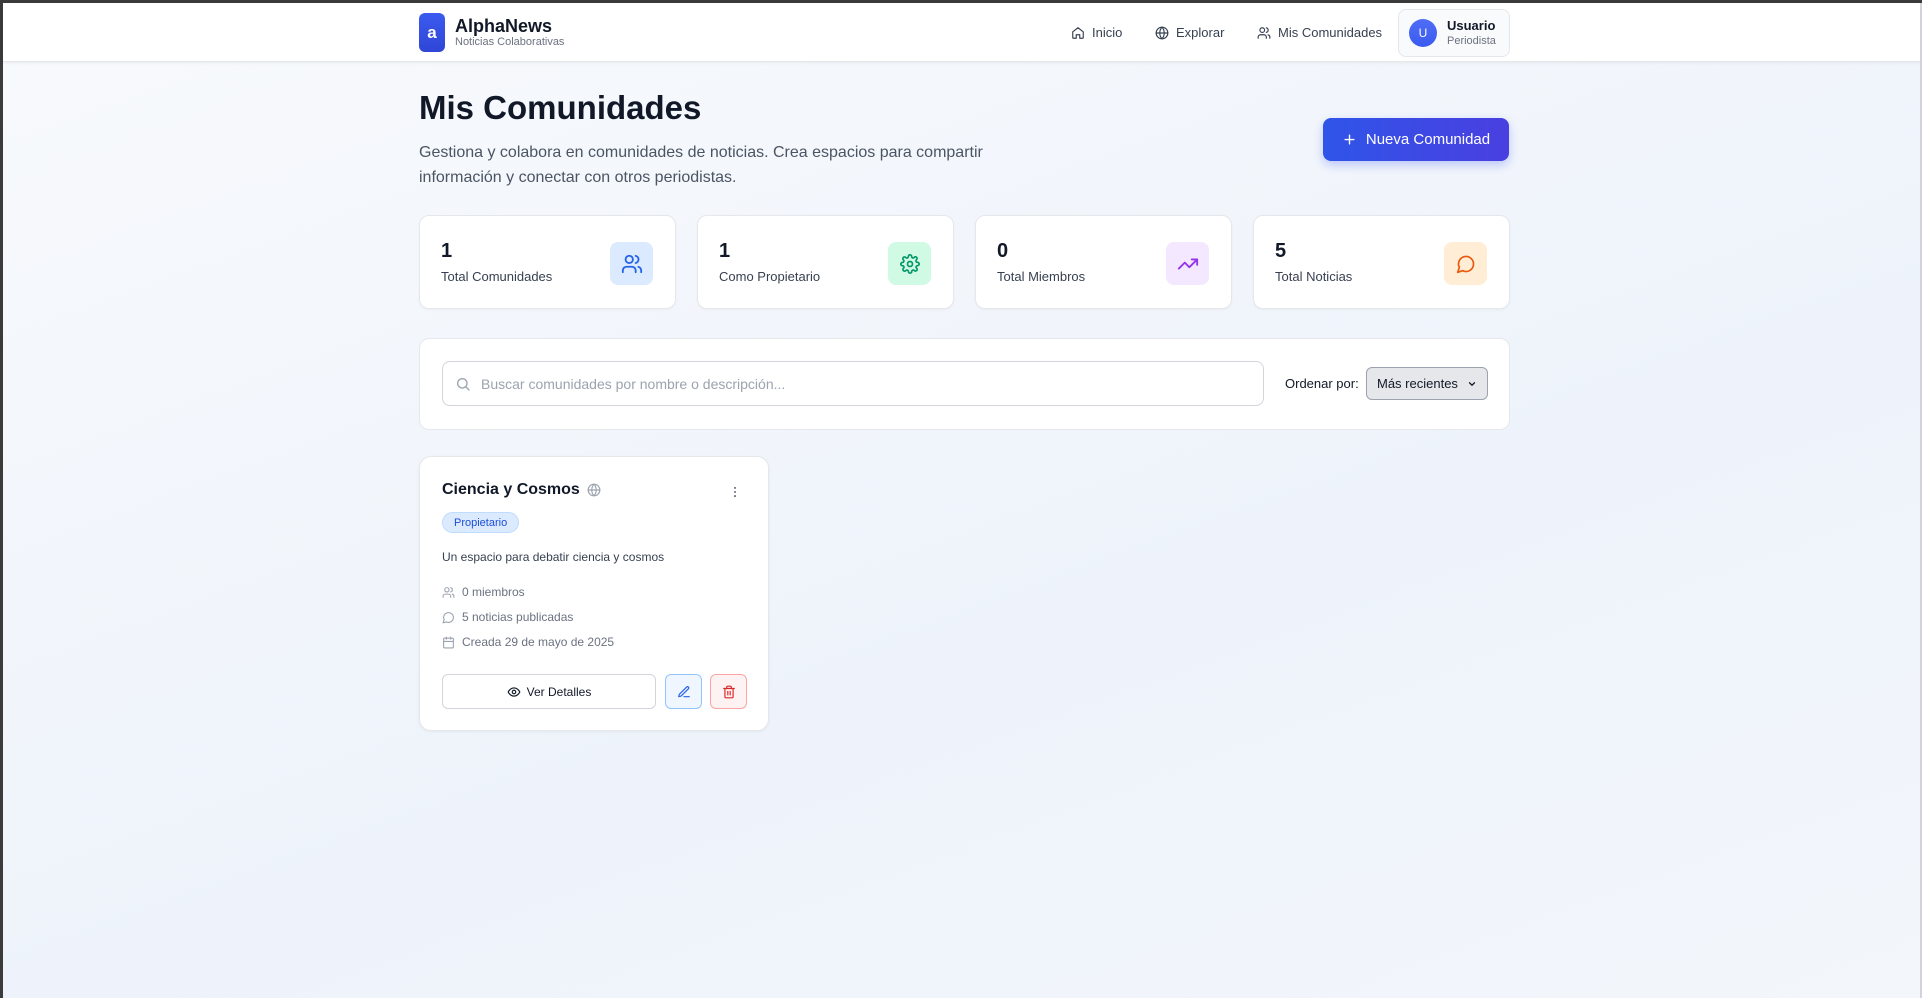 This screenshot has width=1922, height=998. I want to click on delete-button, so click(728, 691).